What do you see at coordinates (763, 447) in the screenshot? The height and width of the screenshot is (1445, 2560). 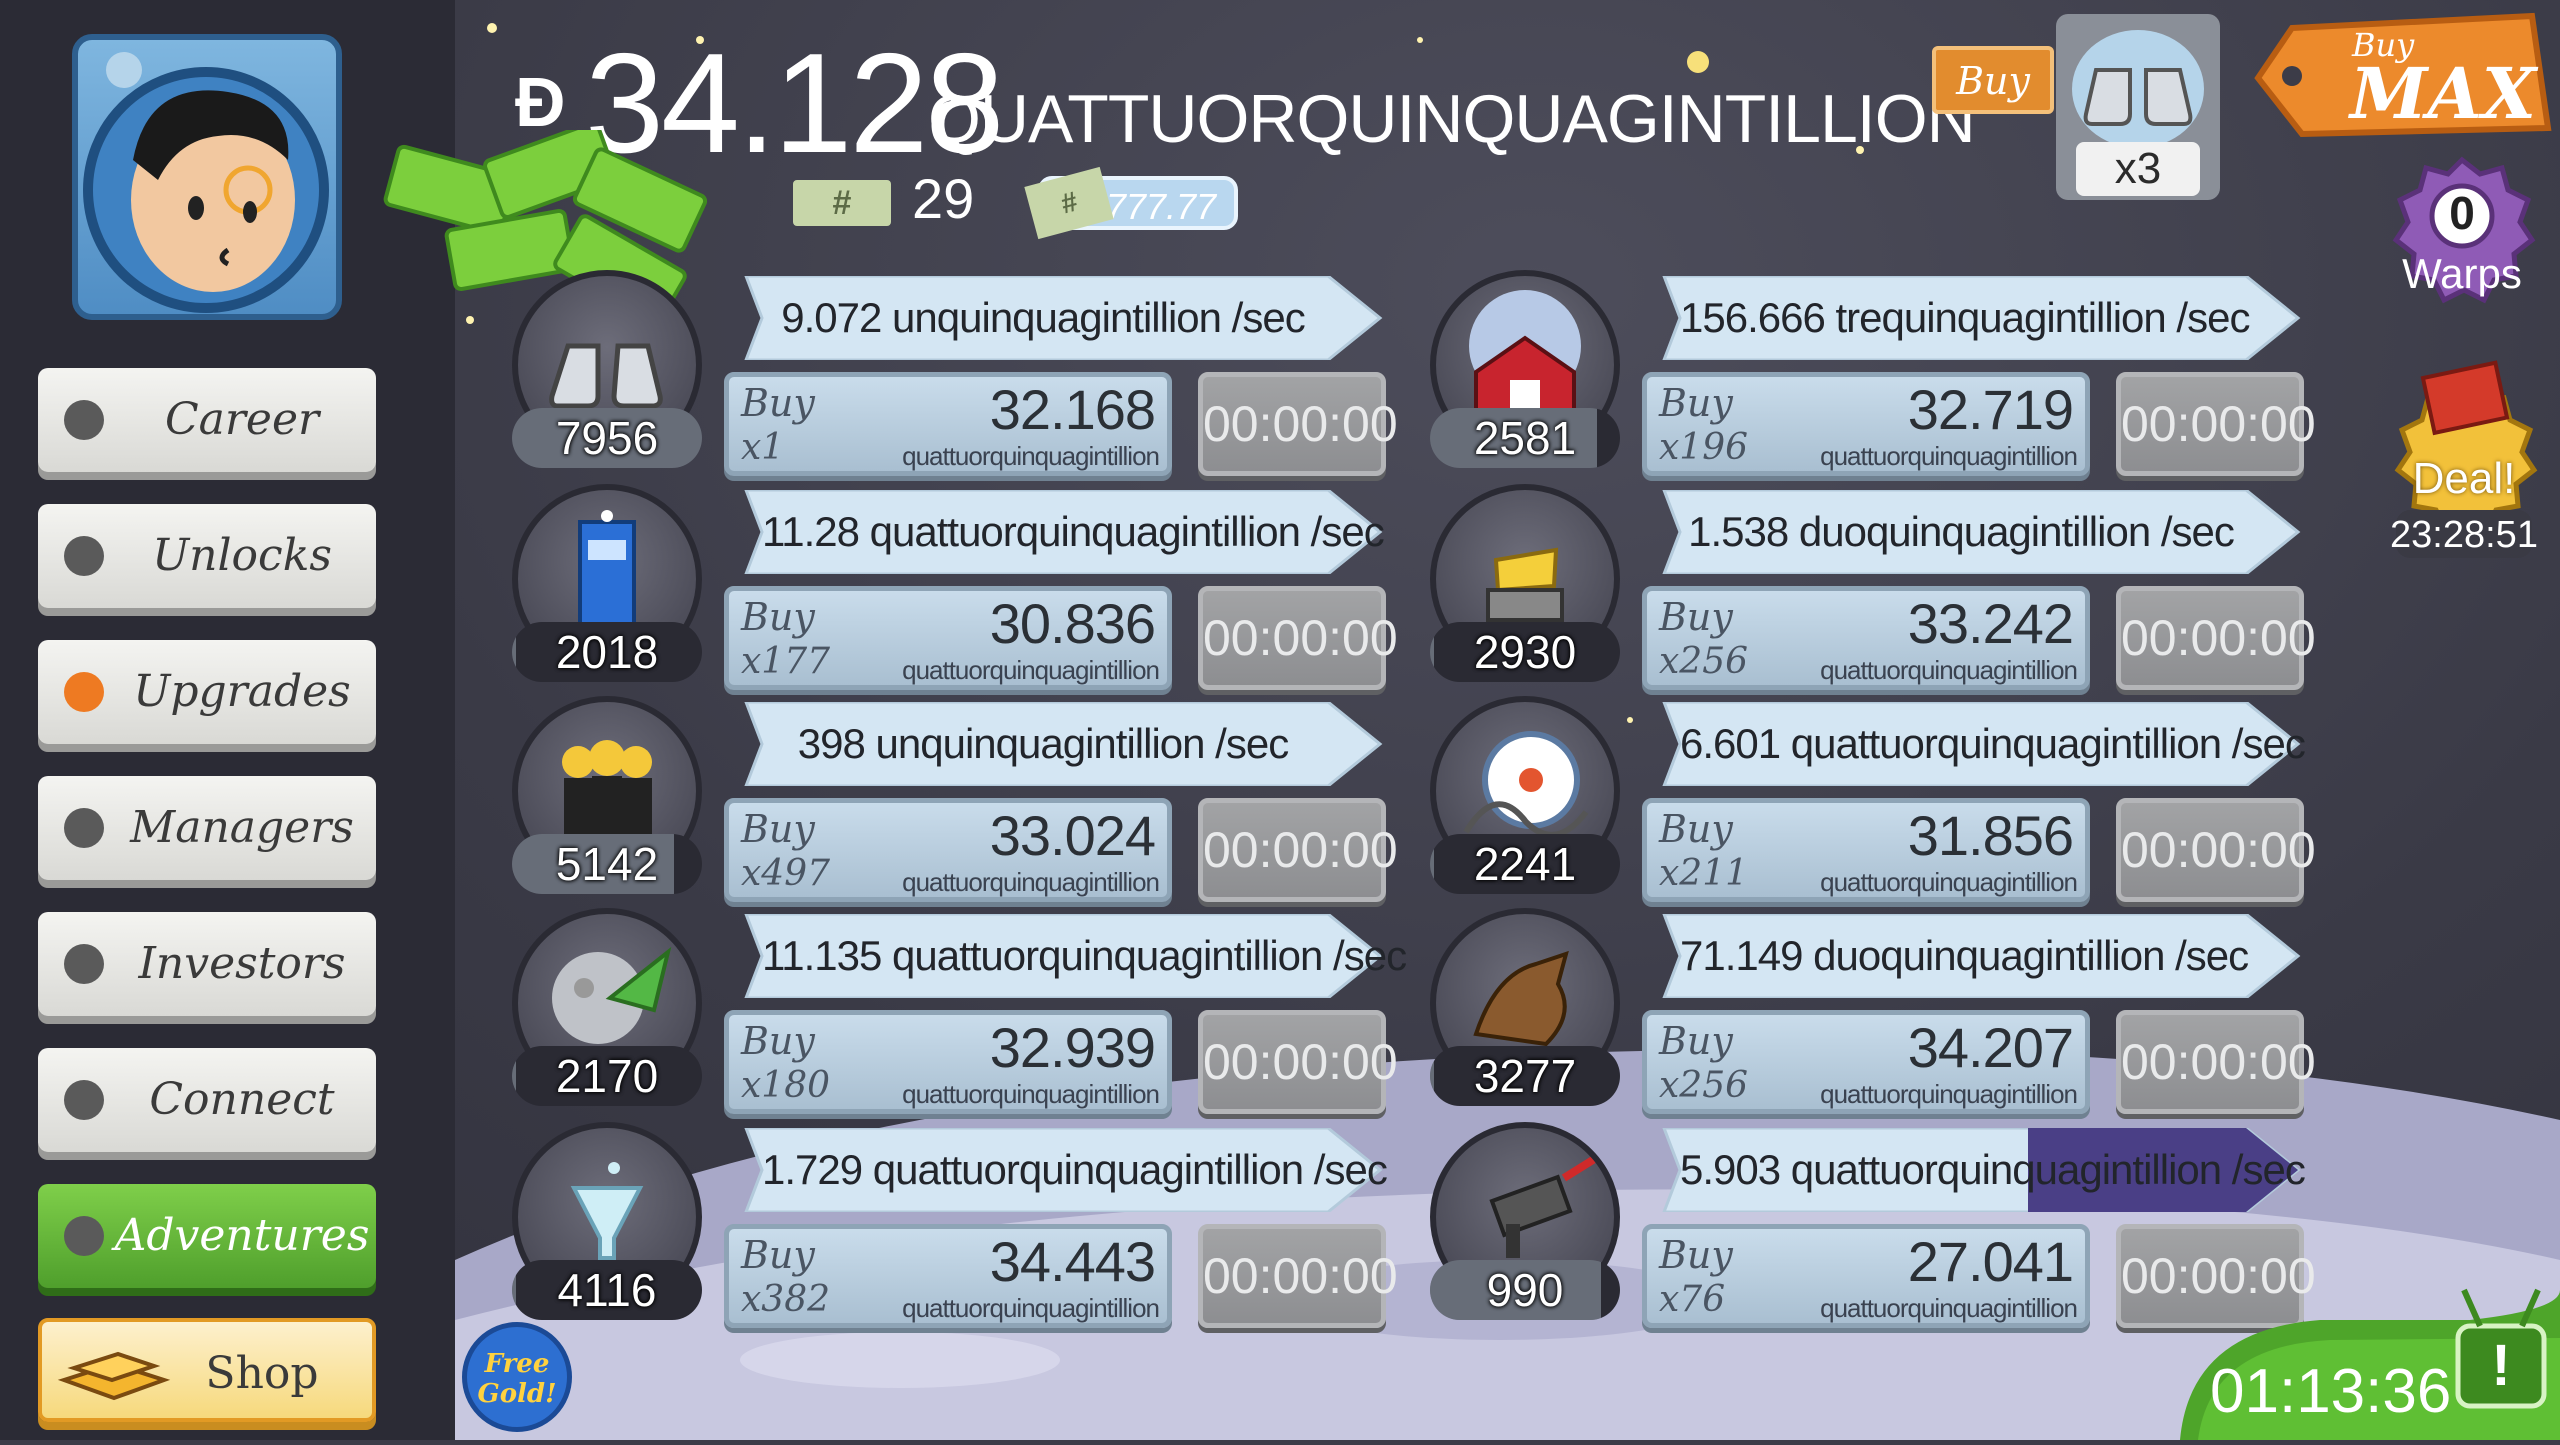 I see `buy-quantity: x1` at bounding box center [763, 447].